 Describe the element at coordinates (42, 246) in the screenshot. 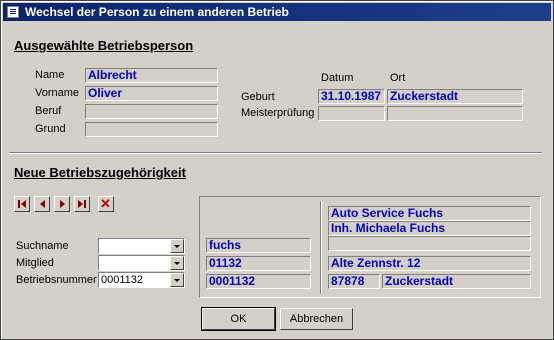

I see `suchname-label: Suchname` at that location.